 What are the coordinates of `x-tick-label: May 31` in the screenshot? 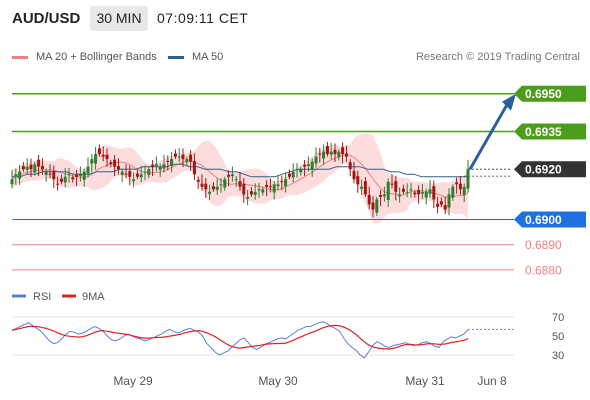 It's located at (425, 381).